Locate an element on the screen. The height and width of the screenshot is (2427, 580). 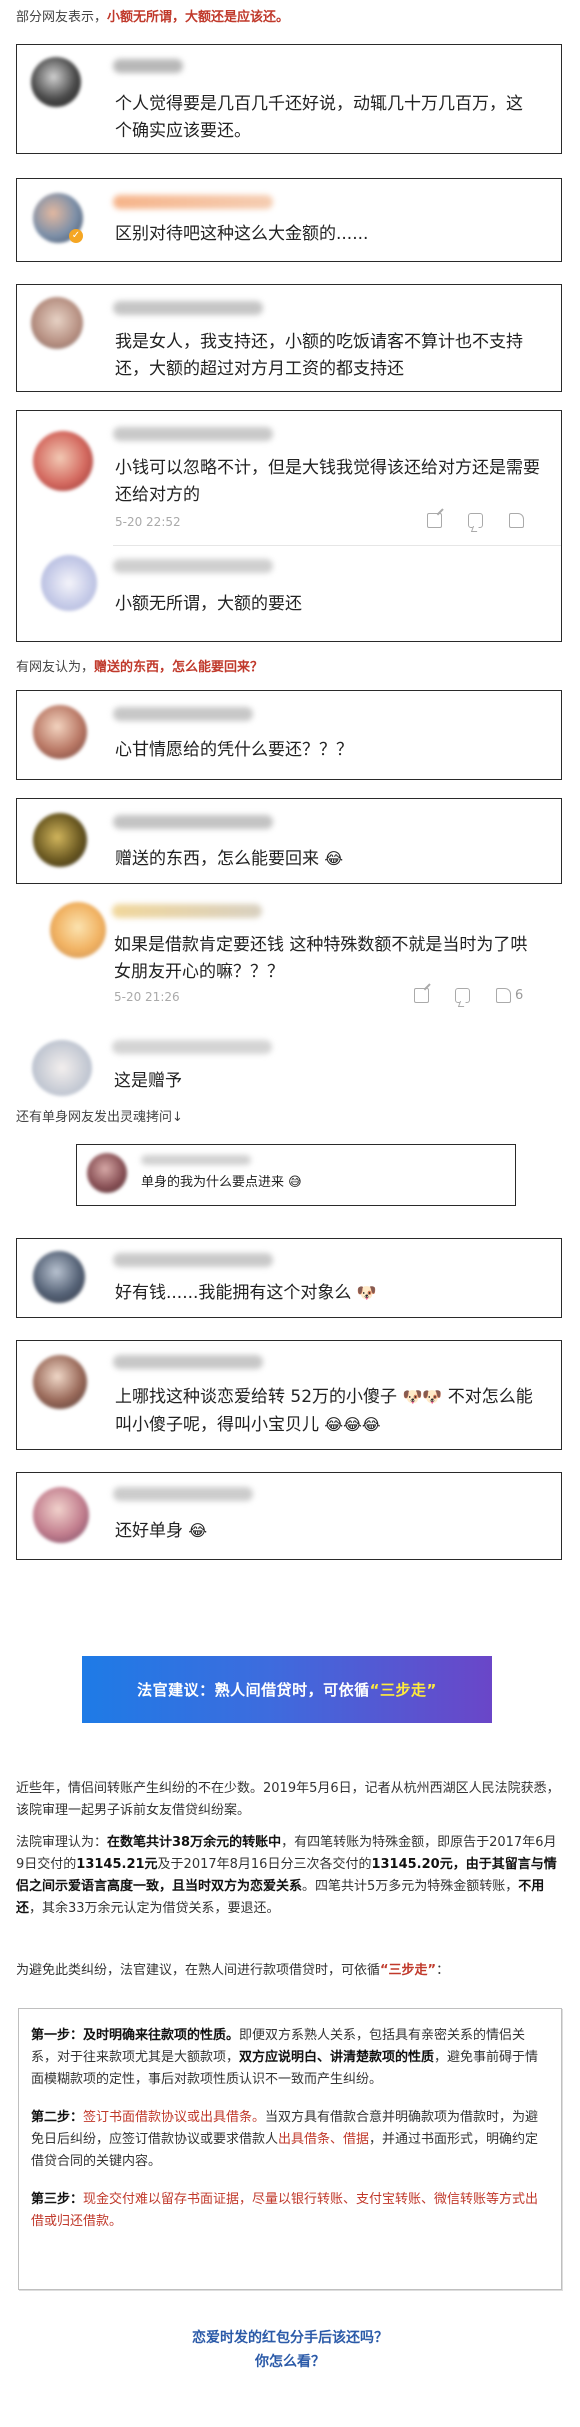
p2-bold-amount: 13145.21元 is located at coordinates (117, 1864).